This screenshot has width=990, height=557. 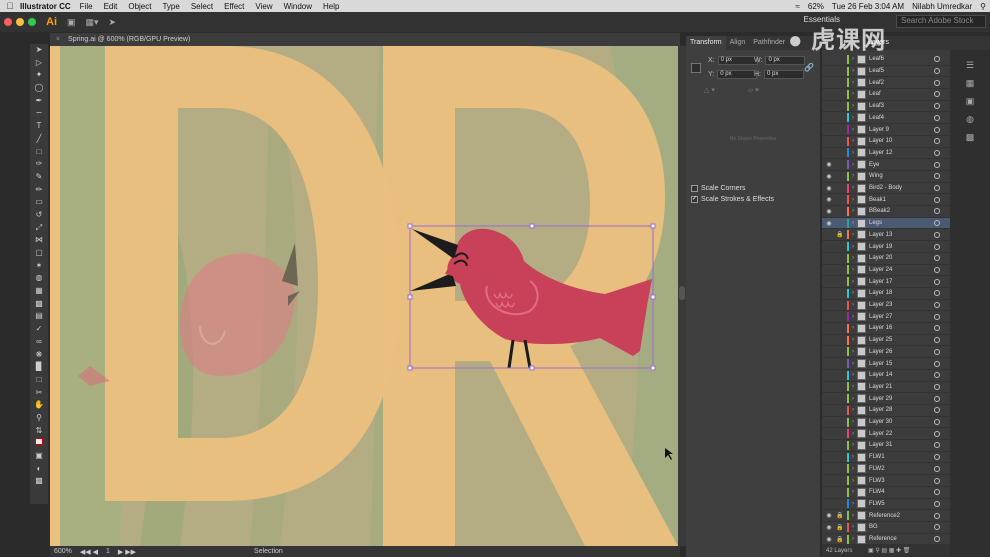 What do you see at coordinates (298, 6) in the screenshot?
I see `menu-window: Window` at bounding box center [298, 6].